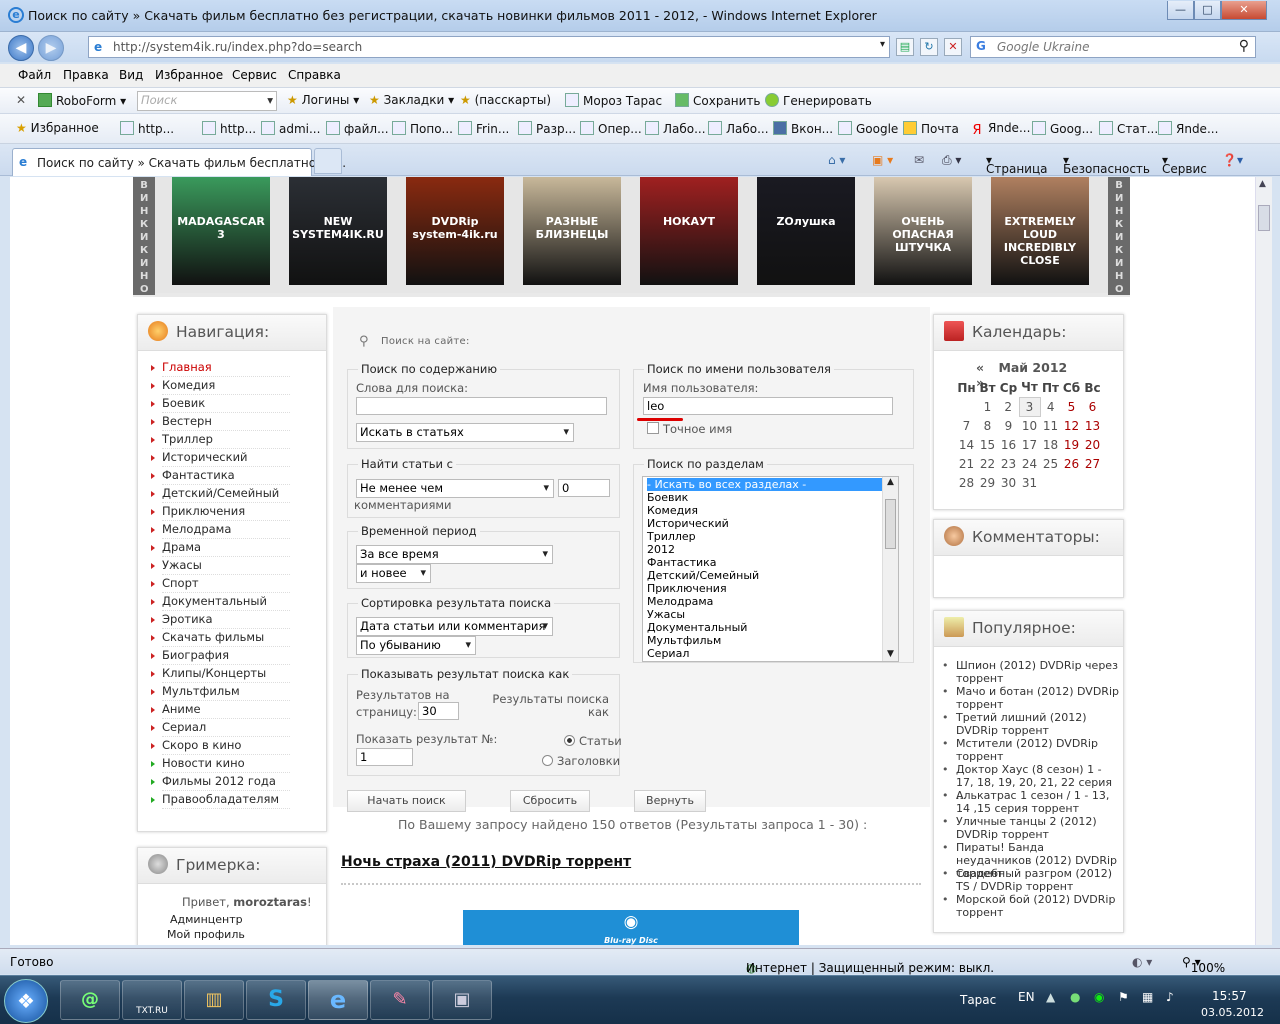 The height and width of the screenshot is (1024, 1280). What do you see at coordinates (220, 692) in the screenshot?
I see `nav-item: Мультфильм` at bounding box center [220, 692].